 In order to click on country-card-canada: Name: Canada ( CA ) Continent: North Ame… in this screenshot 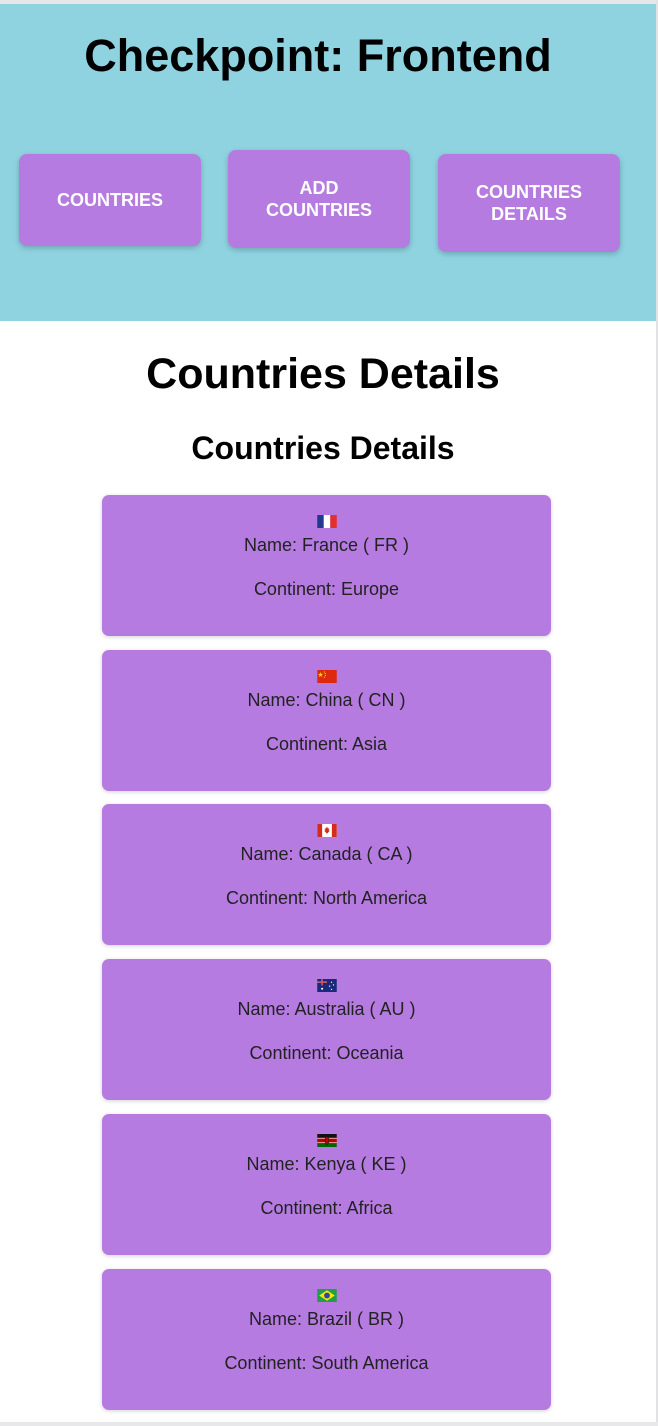, I will do `click(326, 874)`.